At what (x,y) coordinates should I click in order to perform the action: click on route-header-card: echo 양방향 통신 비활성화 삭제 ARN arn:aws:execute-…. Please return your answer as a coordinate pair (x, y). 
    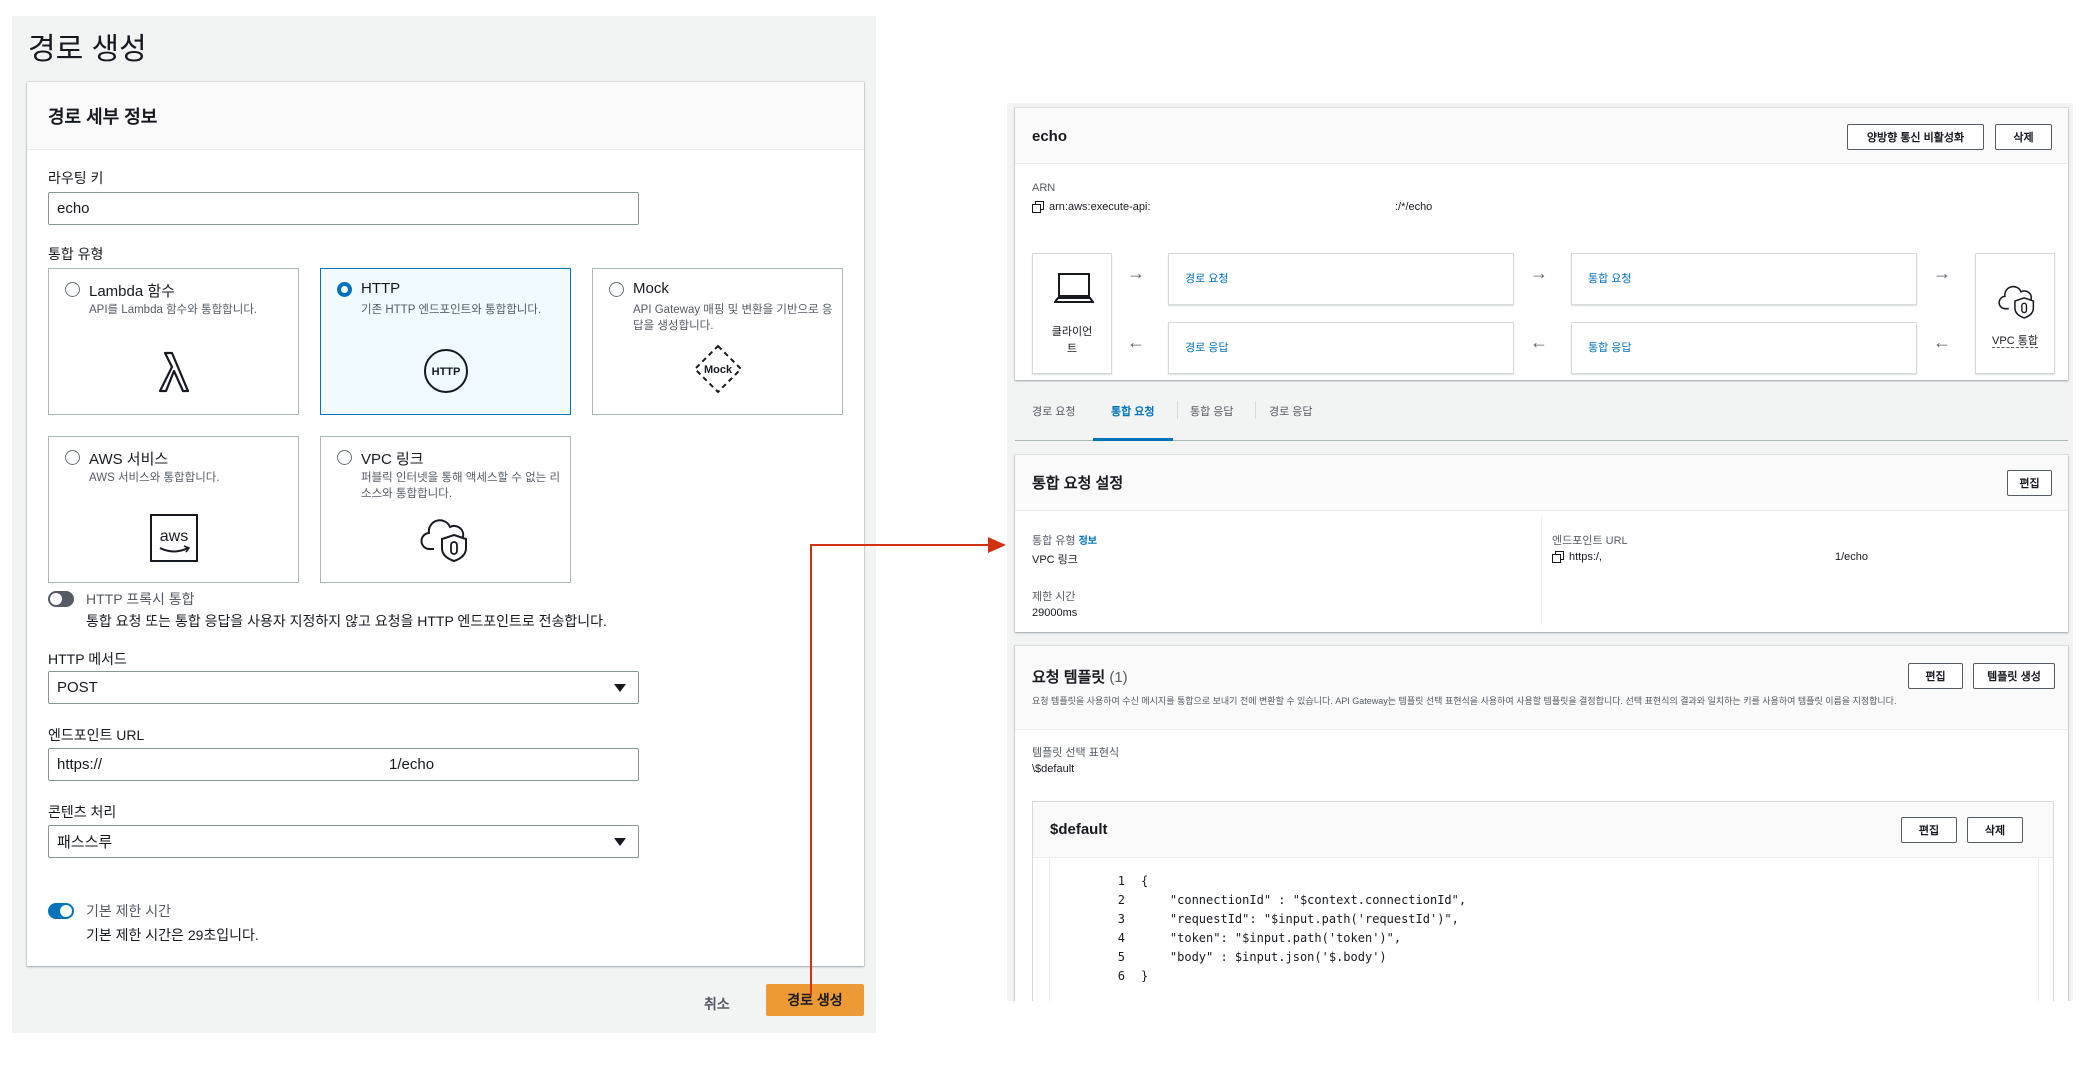
    Looking at the image, I should click on (1541, 244).